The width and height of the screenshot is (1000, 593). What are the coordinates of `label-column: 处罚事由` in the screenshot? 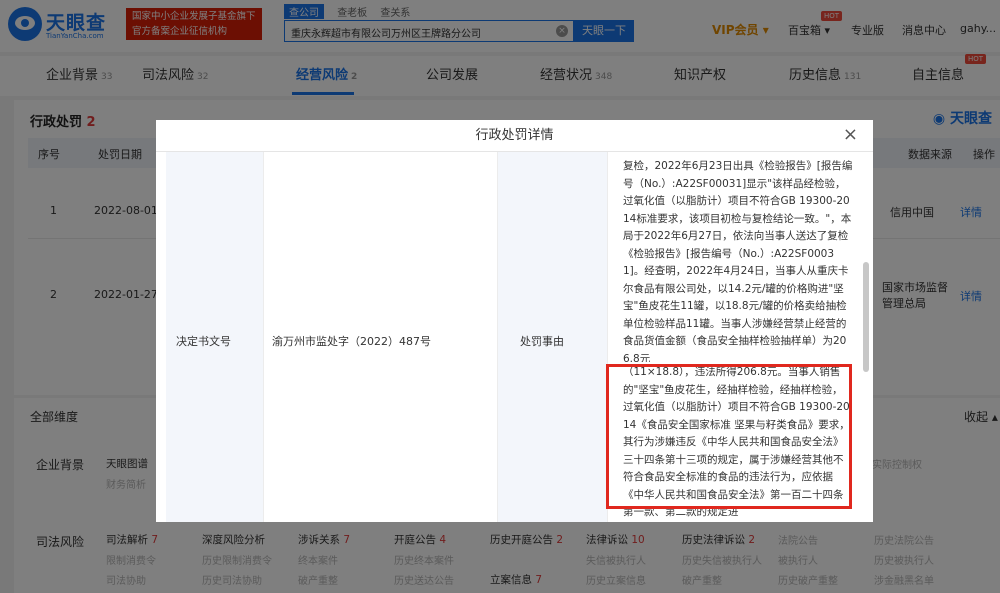 It's located at (553, 337).